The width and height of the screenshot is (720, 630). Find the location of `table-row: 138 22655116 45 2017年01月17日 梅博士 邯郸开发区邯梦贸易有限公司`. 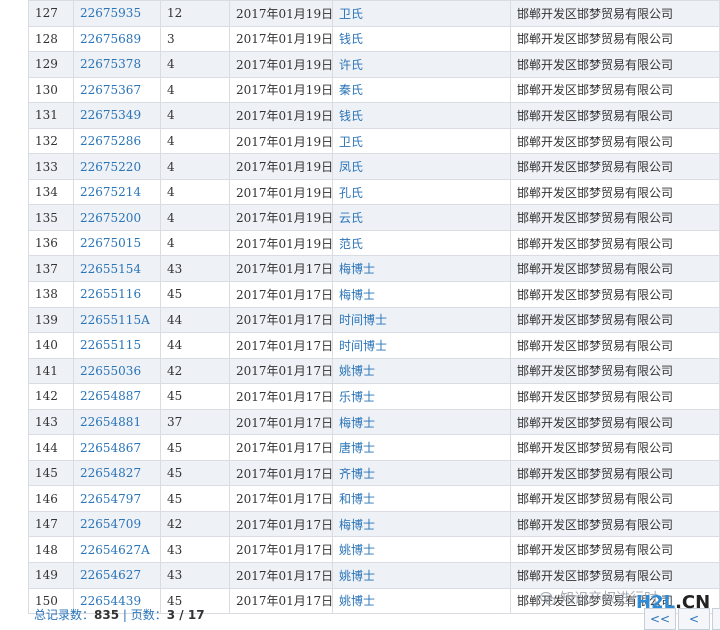

table-row: 138 22655116 45 2017年01月17日 梅博士 邯郸开发区邯梦贸易有限公司 is located at coordinates (374, 294).